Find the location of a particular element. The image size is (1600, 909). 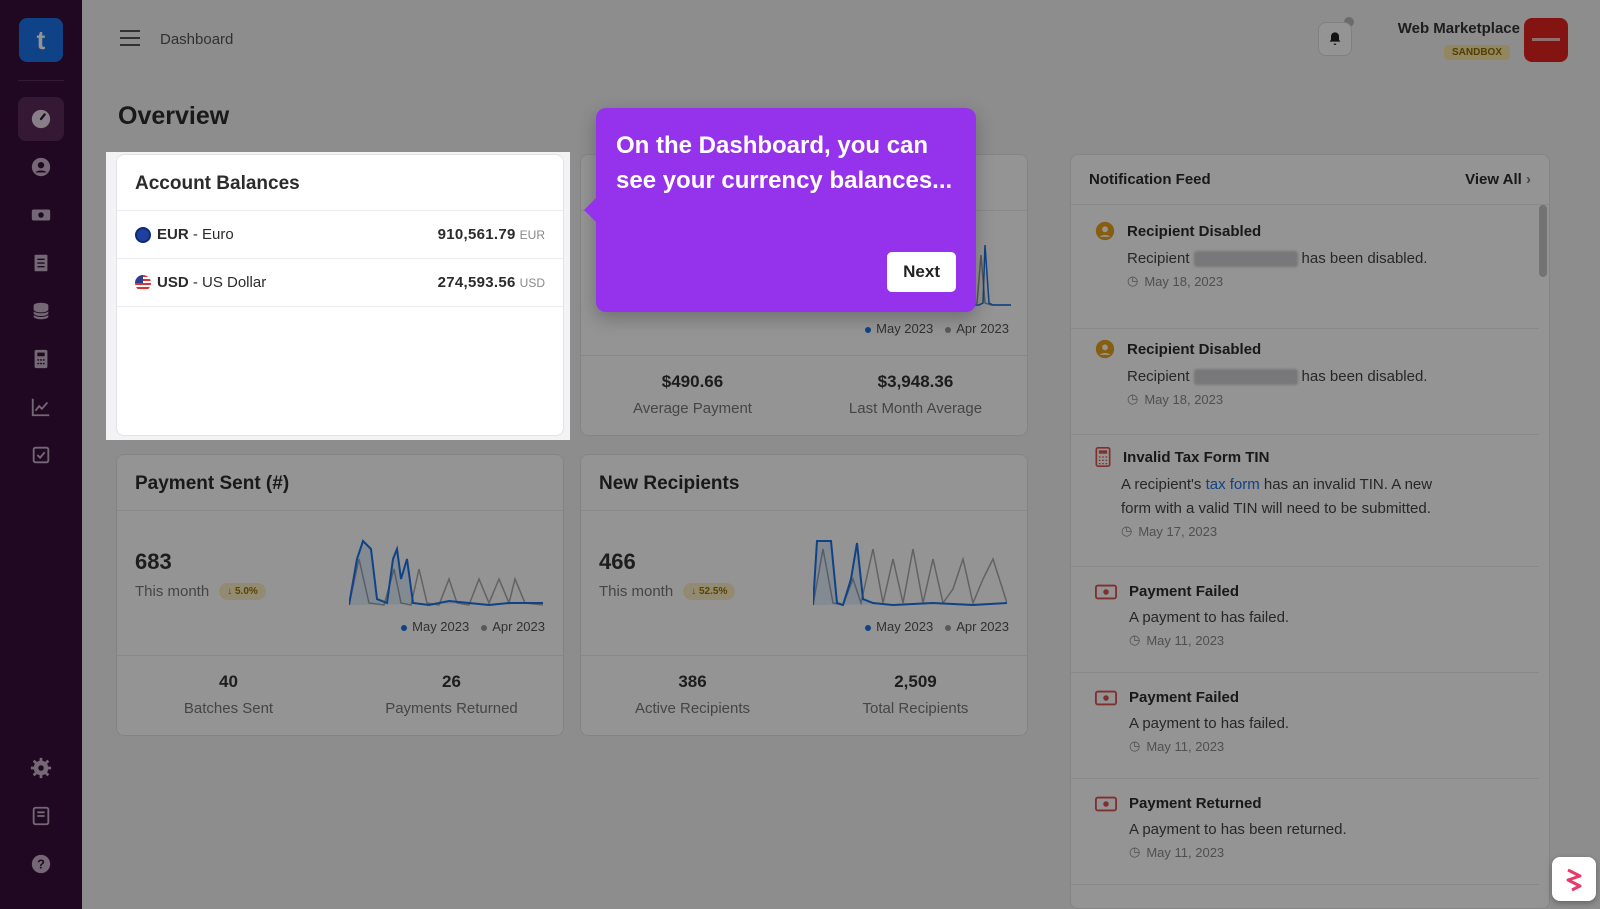

balance-unit: EUR is located at coordinates (532, 234).